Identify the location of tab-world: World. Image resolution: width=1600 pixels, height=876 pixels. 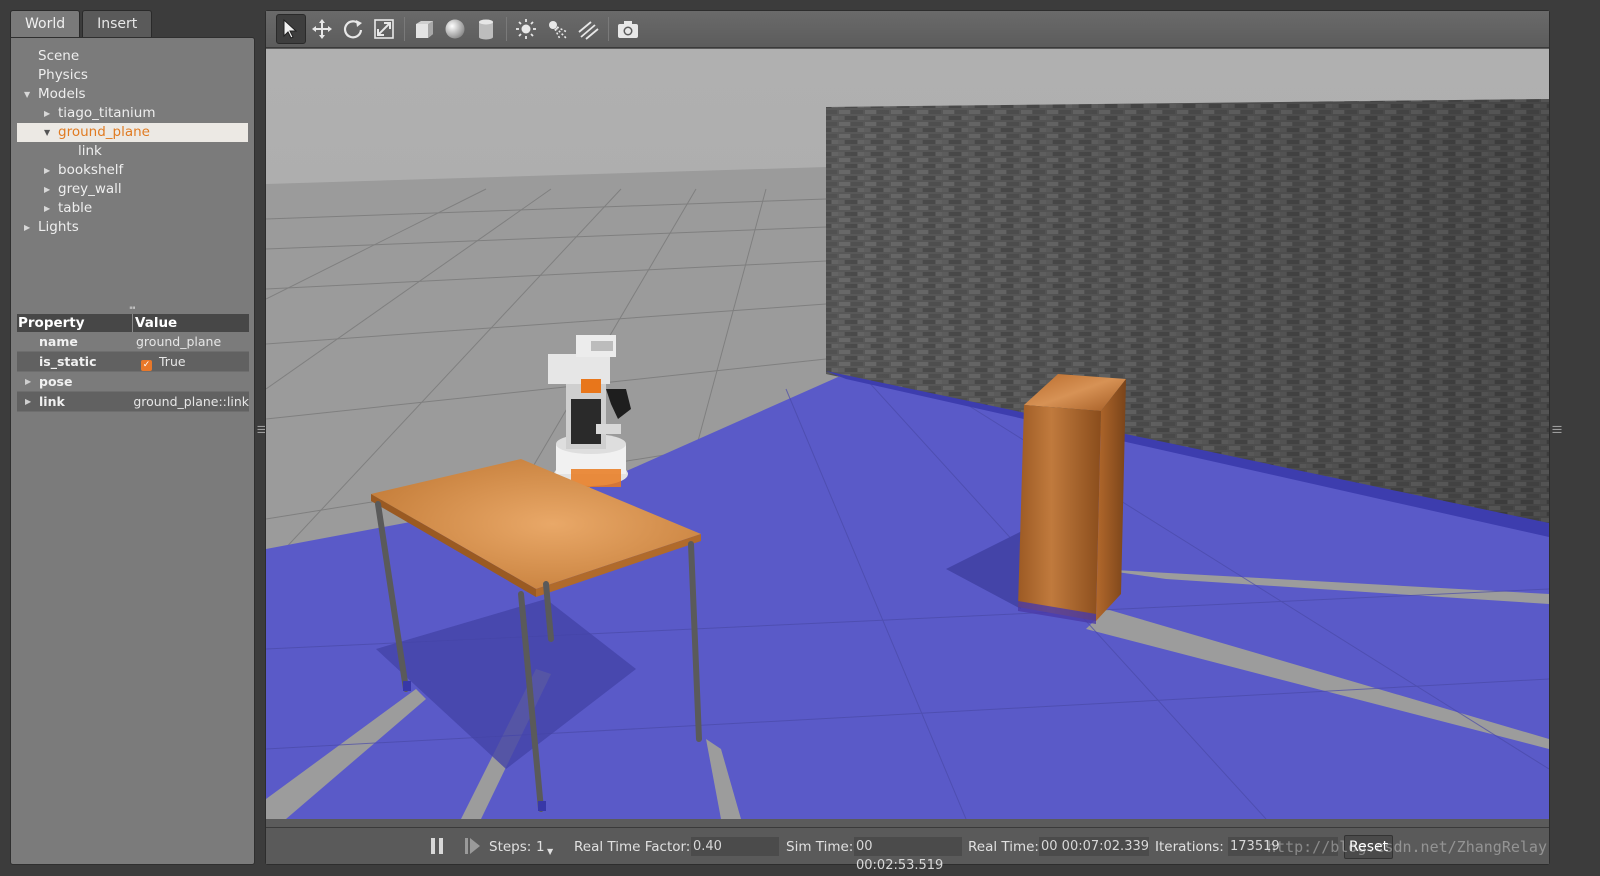
(45, 23).